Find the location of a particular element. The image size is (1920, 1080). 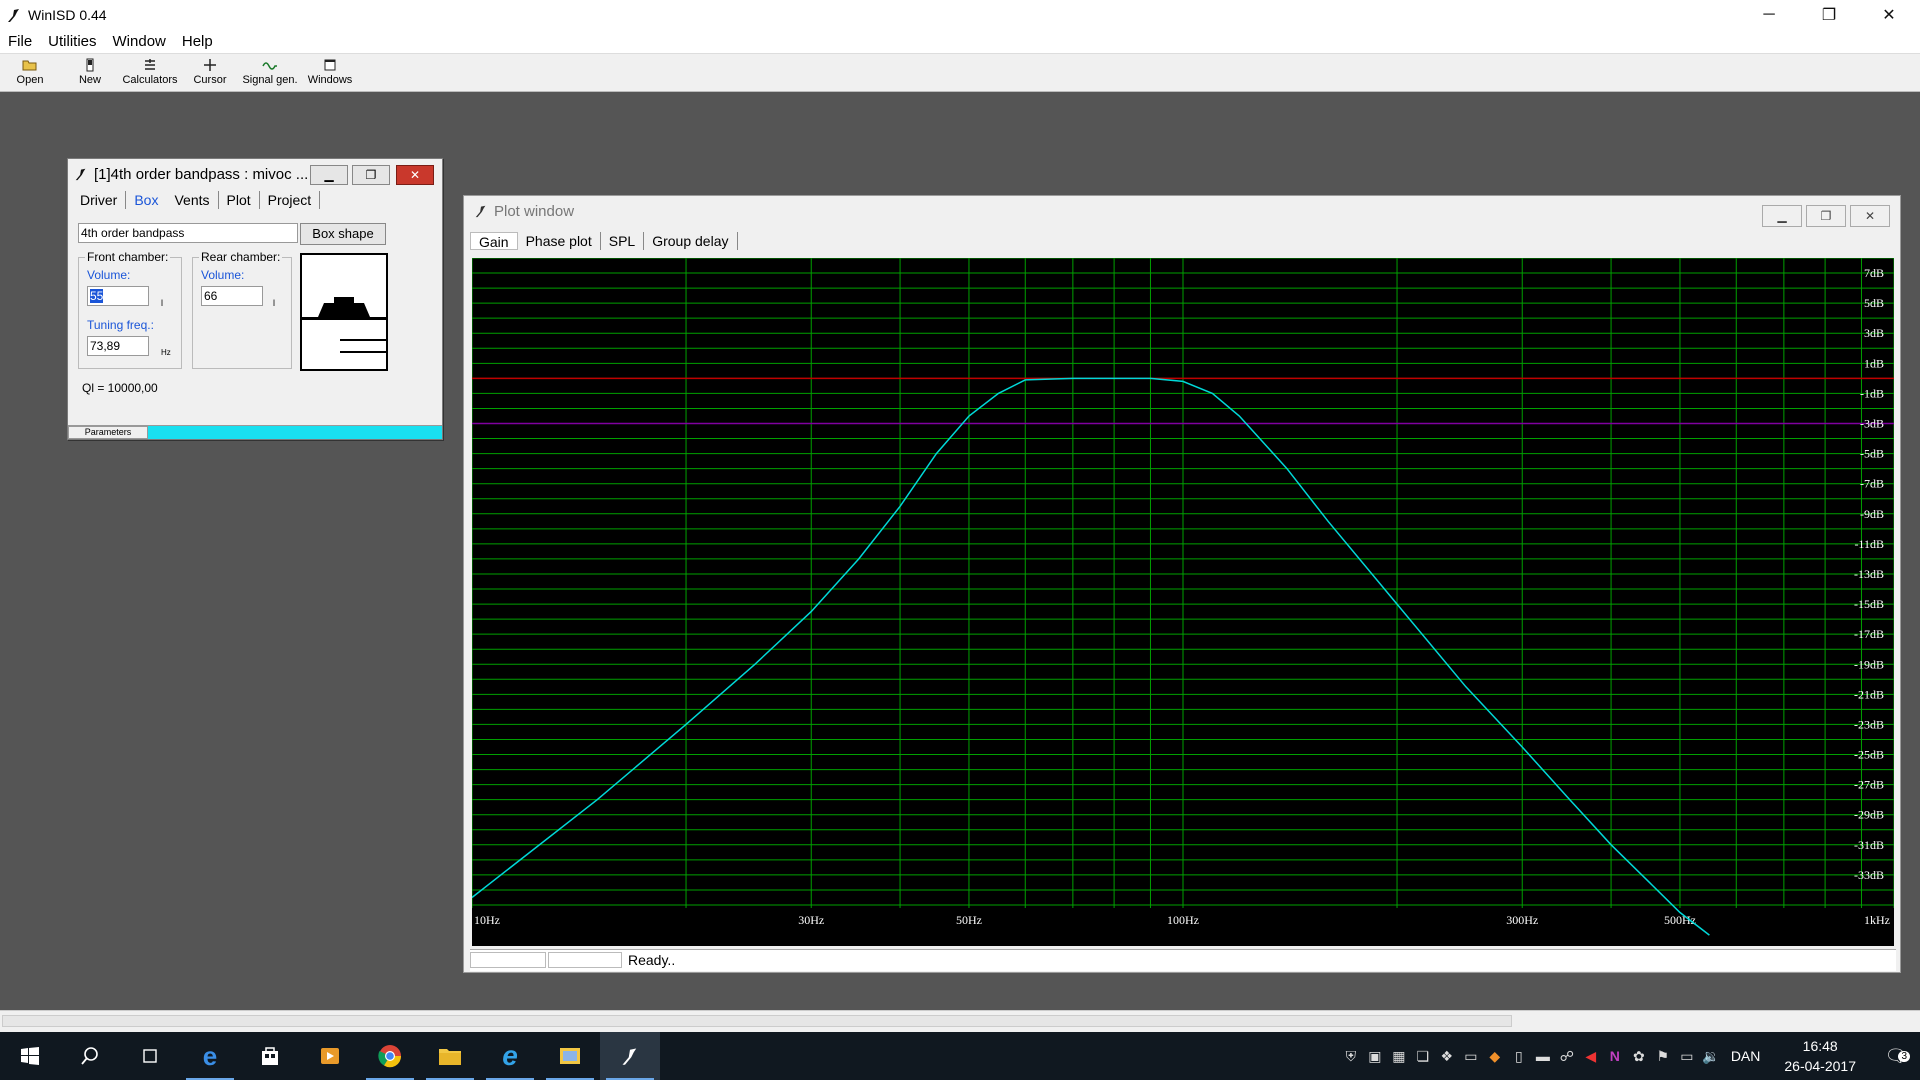

edge-taskbar-button: e is located at coordinates (210, 1056).